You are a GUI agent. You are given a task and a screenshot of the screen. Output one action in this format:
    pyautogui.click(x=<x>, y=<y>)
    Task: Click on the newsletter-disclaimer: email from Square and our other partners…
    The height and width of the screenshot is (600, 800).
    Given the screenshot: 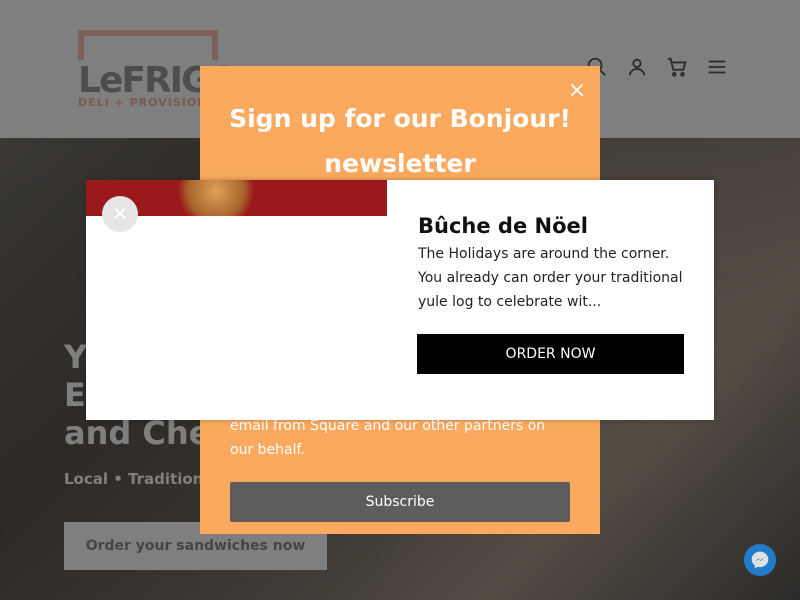 What is the action you would take?
    pyautogui.click(x=388, y=438)
    